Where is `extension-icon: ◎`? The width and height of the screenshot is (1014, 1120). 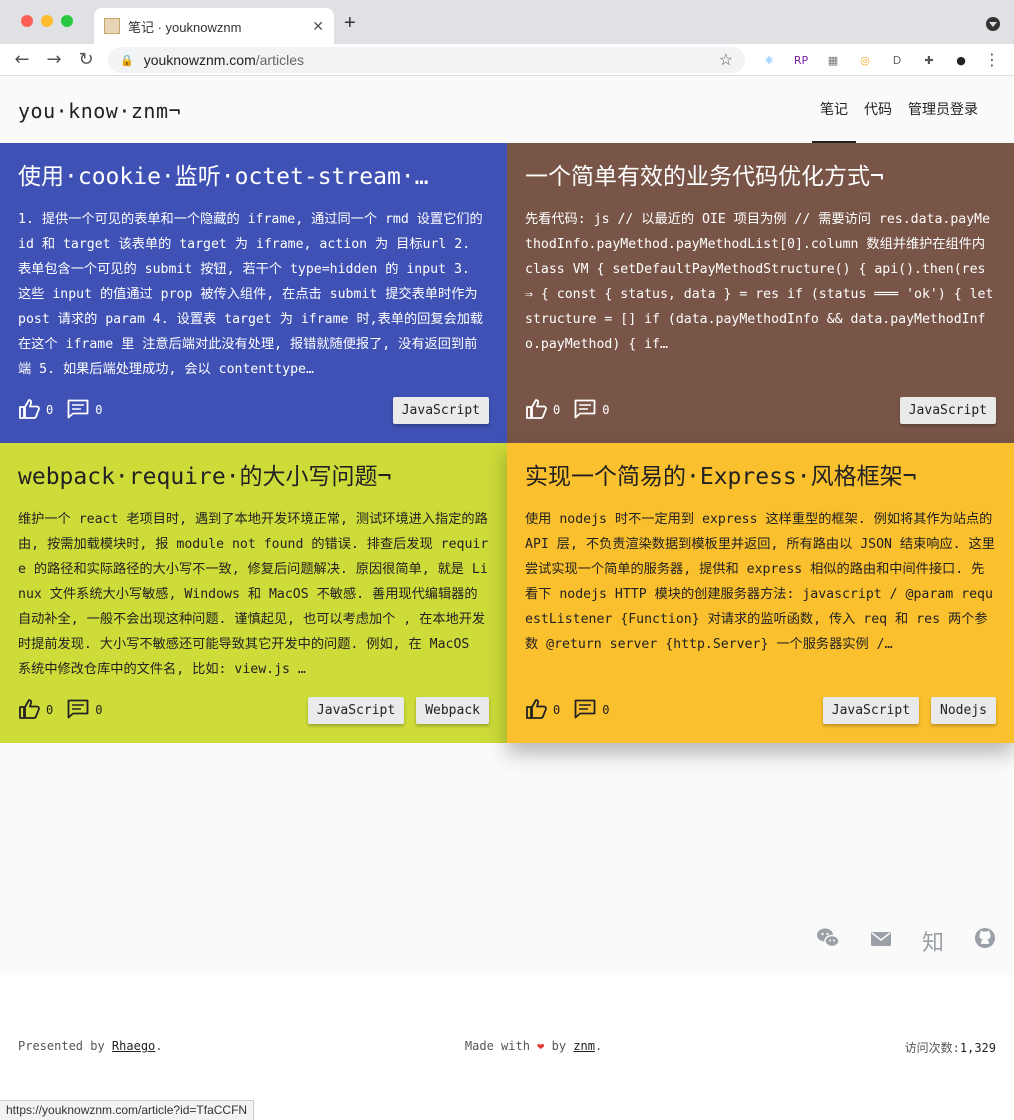
extension-icon: ◎ is located at coordinates (865, 60).